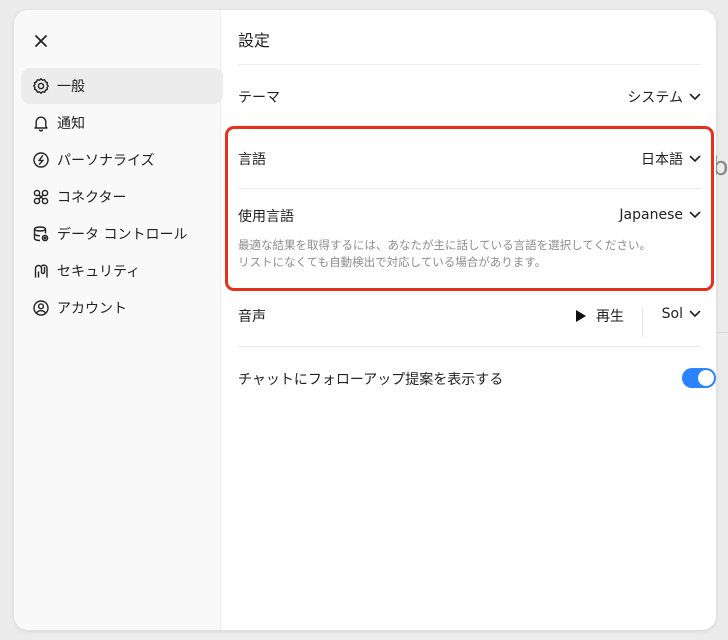 The width and height of the screenshot is (728, 640). Describe the element at coordinates (106, 161) in the screenshot. I see `sidebar-item-label: パーソナライズ` at that location.